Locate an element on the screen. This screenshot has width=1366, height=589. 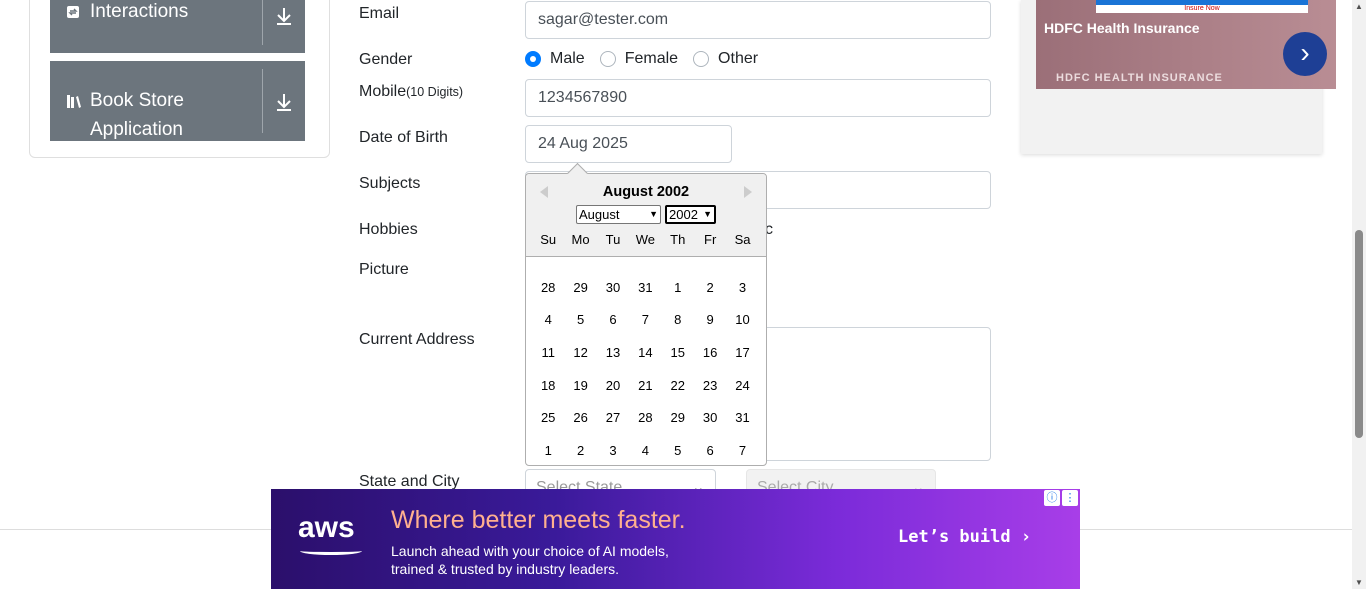
interactions-icon is located at coordinates (73, 13).